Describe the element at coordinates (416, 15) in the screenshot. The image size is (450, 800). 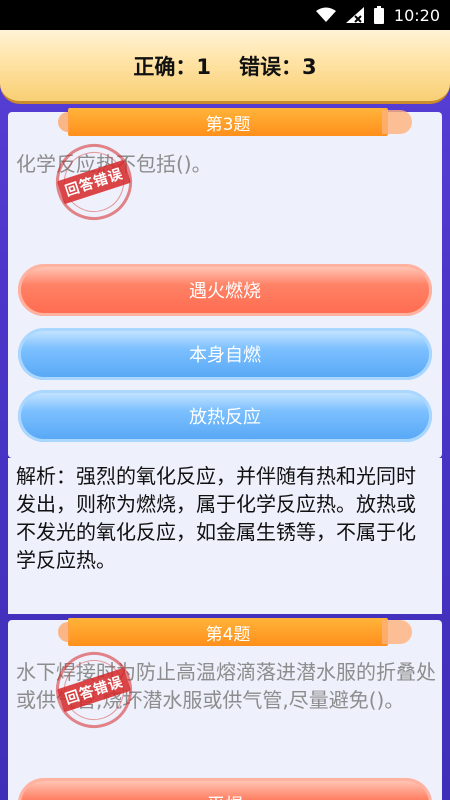
I see `status-time: 10:20` at that location.